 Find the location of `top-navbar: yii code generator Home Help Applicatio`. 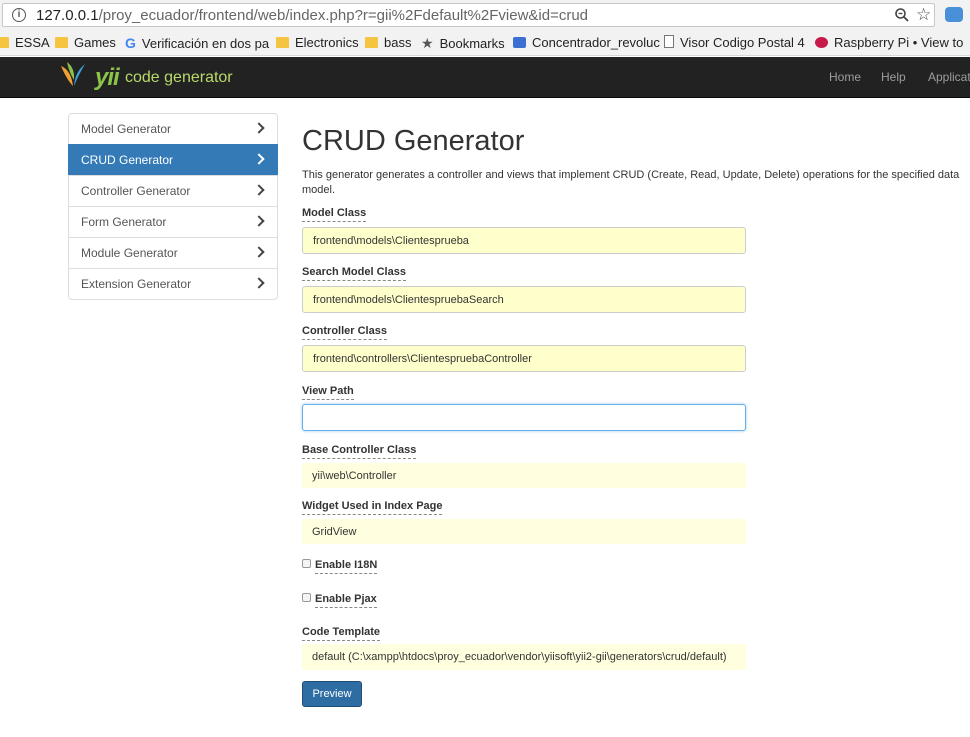

top-navbar: yii code generator Home Help Applicatio is located at coordinates (485, 77).